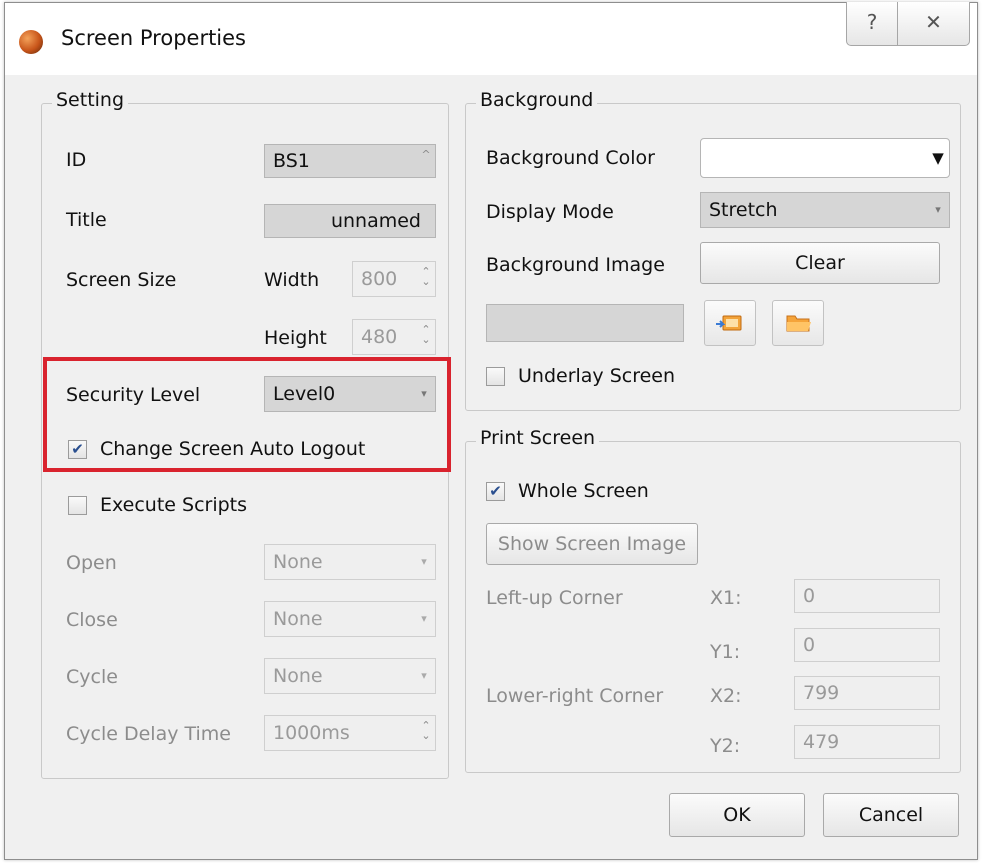  I want to click on cancel-label: Cancel, so click(891, 815).